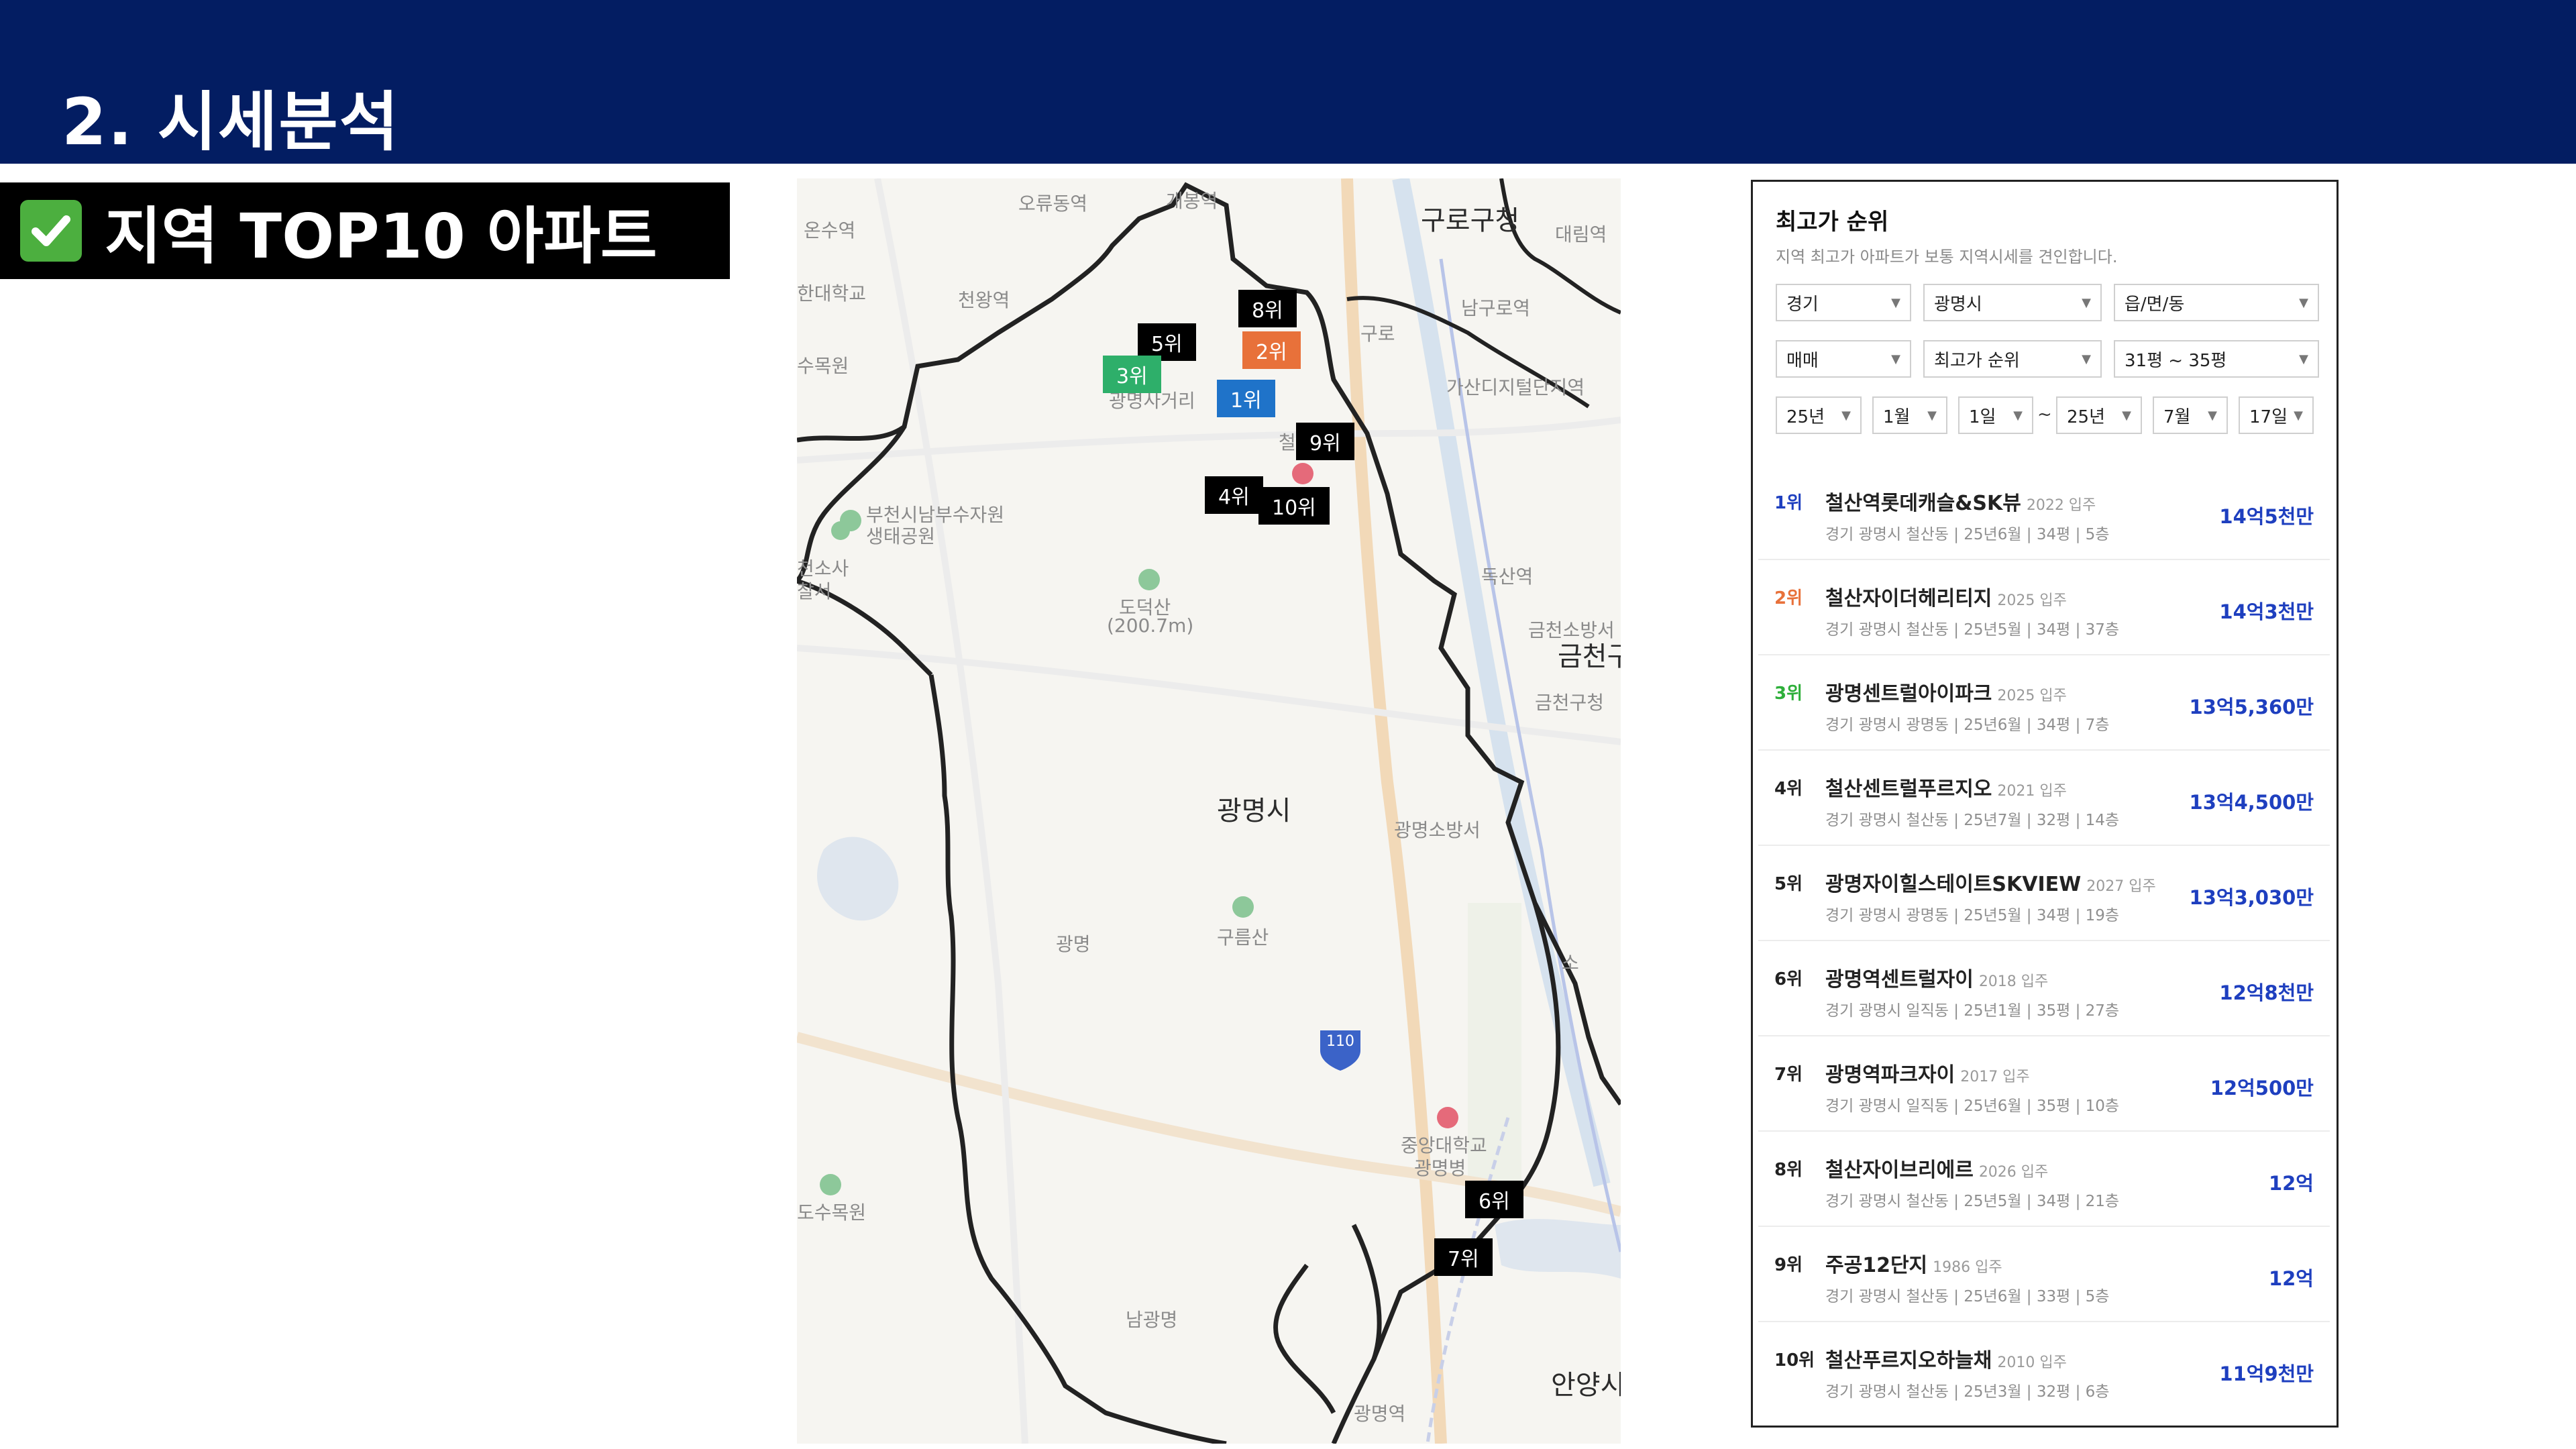 The width and height of the screenshot is (2576, 1449). What do you see at coordinates (2291, 1183) in the screenshot?
I see `apartment-price: 12억` at bounding box center [2291, 1183].